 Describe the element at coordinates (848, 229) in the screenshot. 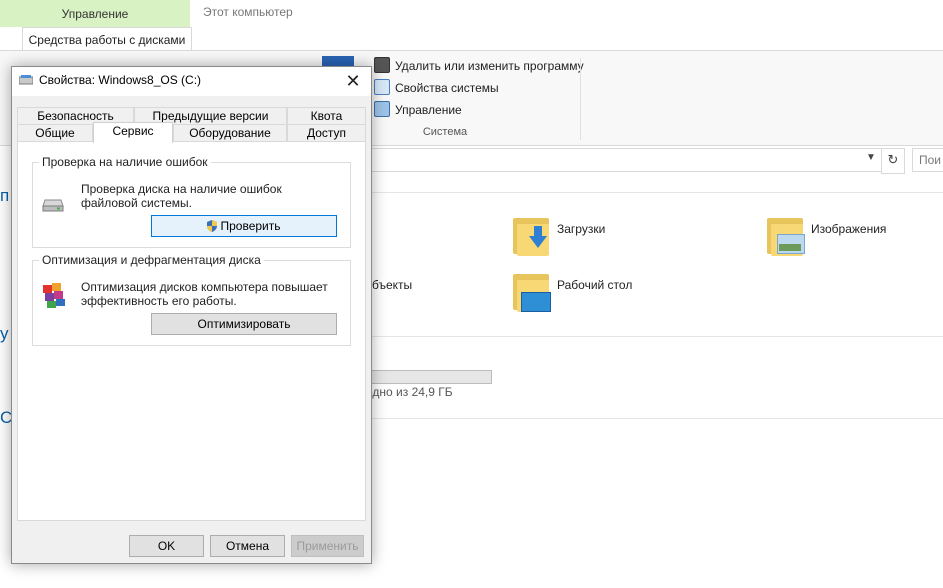

I see `folder-label-pictures: Изображения` at that location.